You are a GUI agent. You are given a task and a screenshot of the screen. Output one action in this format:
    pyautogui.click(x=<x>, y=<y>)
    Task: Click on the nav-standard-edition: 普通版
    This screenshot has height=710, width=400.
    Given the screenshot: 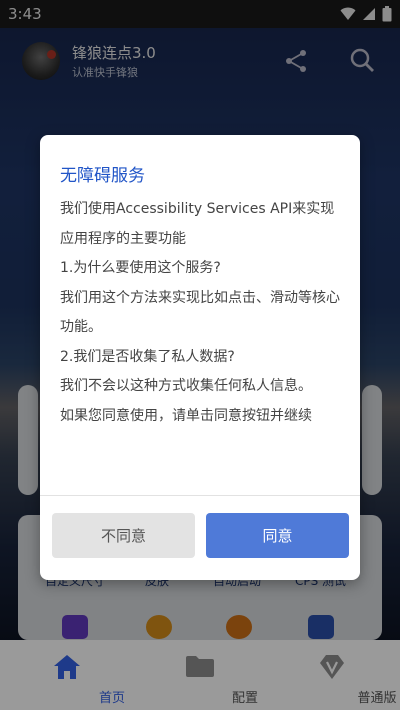 What is the action you would take?
    pyautogui.click(x=342, y=675)
    